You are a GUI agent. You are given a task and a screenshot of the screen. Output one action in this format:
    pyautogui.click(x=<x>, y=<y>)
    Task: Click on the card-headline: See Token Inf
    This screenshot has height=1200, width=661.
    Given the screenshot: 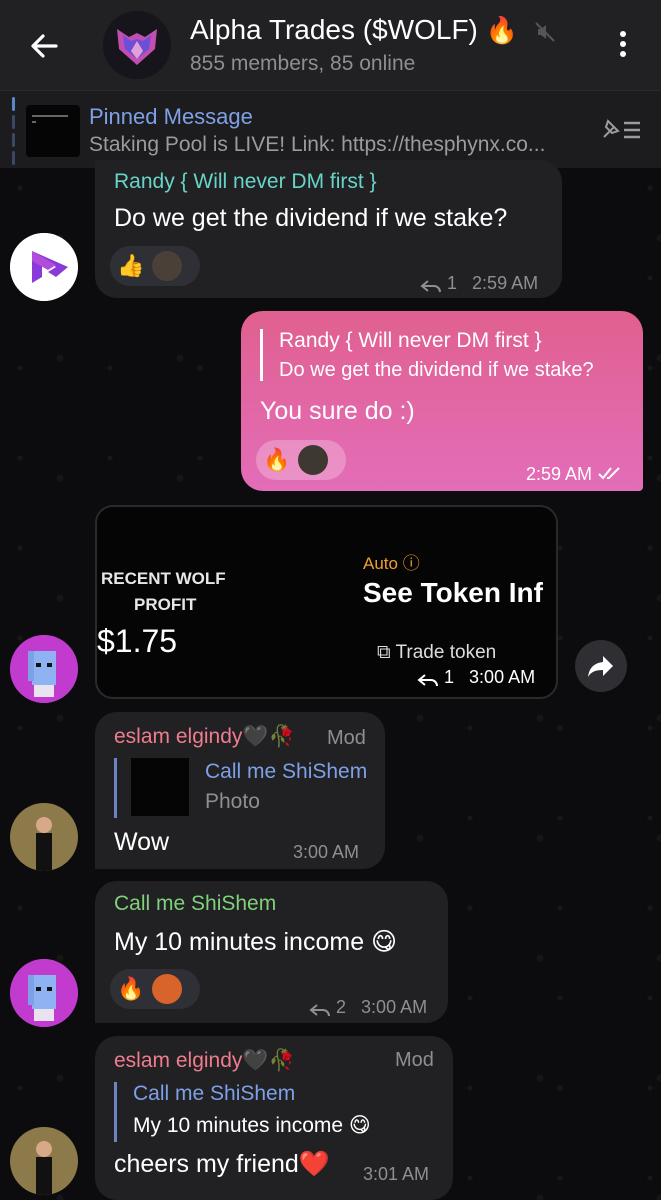 What is the action you would take?
    pyautogui.click(x=453, y=592)
    